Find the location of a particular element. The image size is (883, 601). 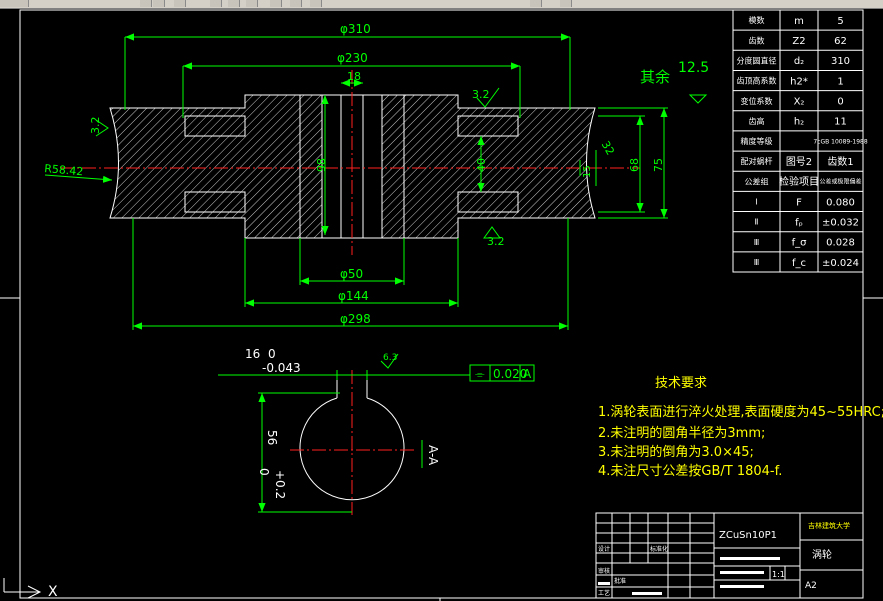

note-4: 4.未注尺寸公差按GB/T 1804-f. is located at coordinates (690, 471).